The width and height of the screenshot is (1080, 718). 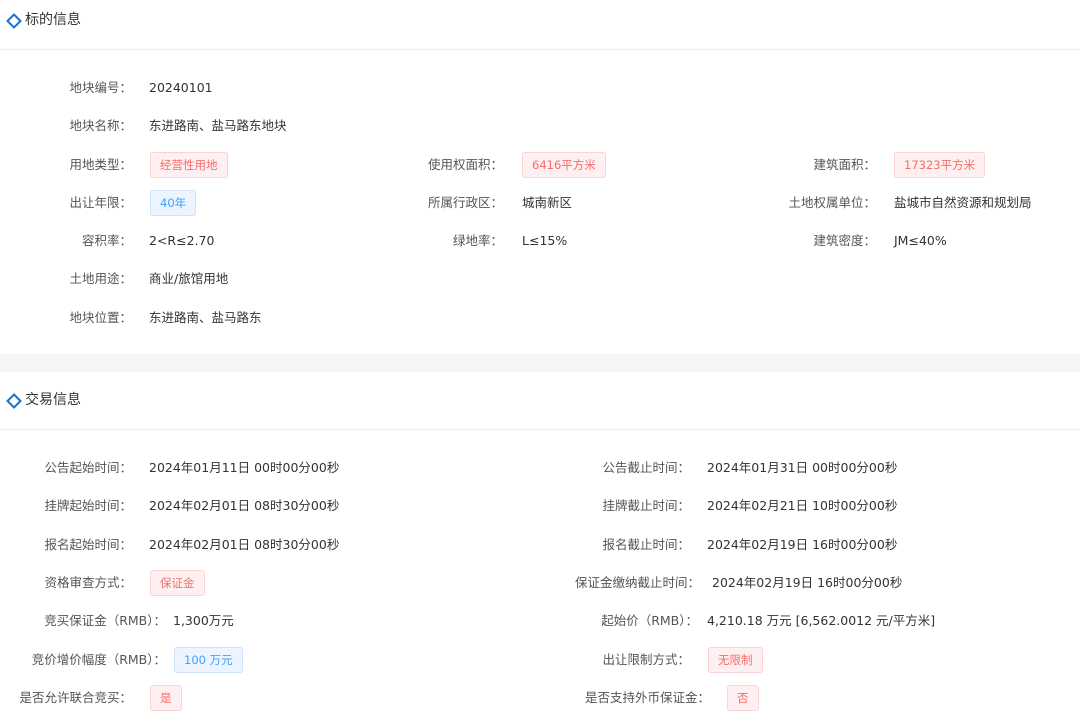 I want to click on restriction-tag: 无限制, so click(x=735, y=660).